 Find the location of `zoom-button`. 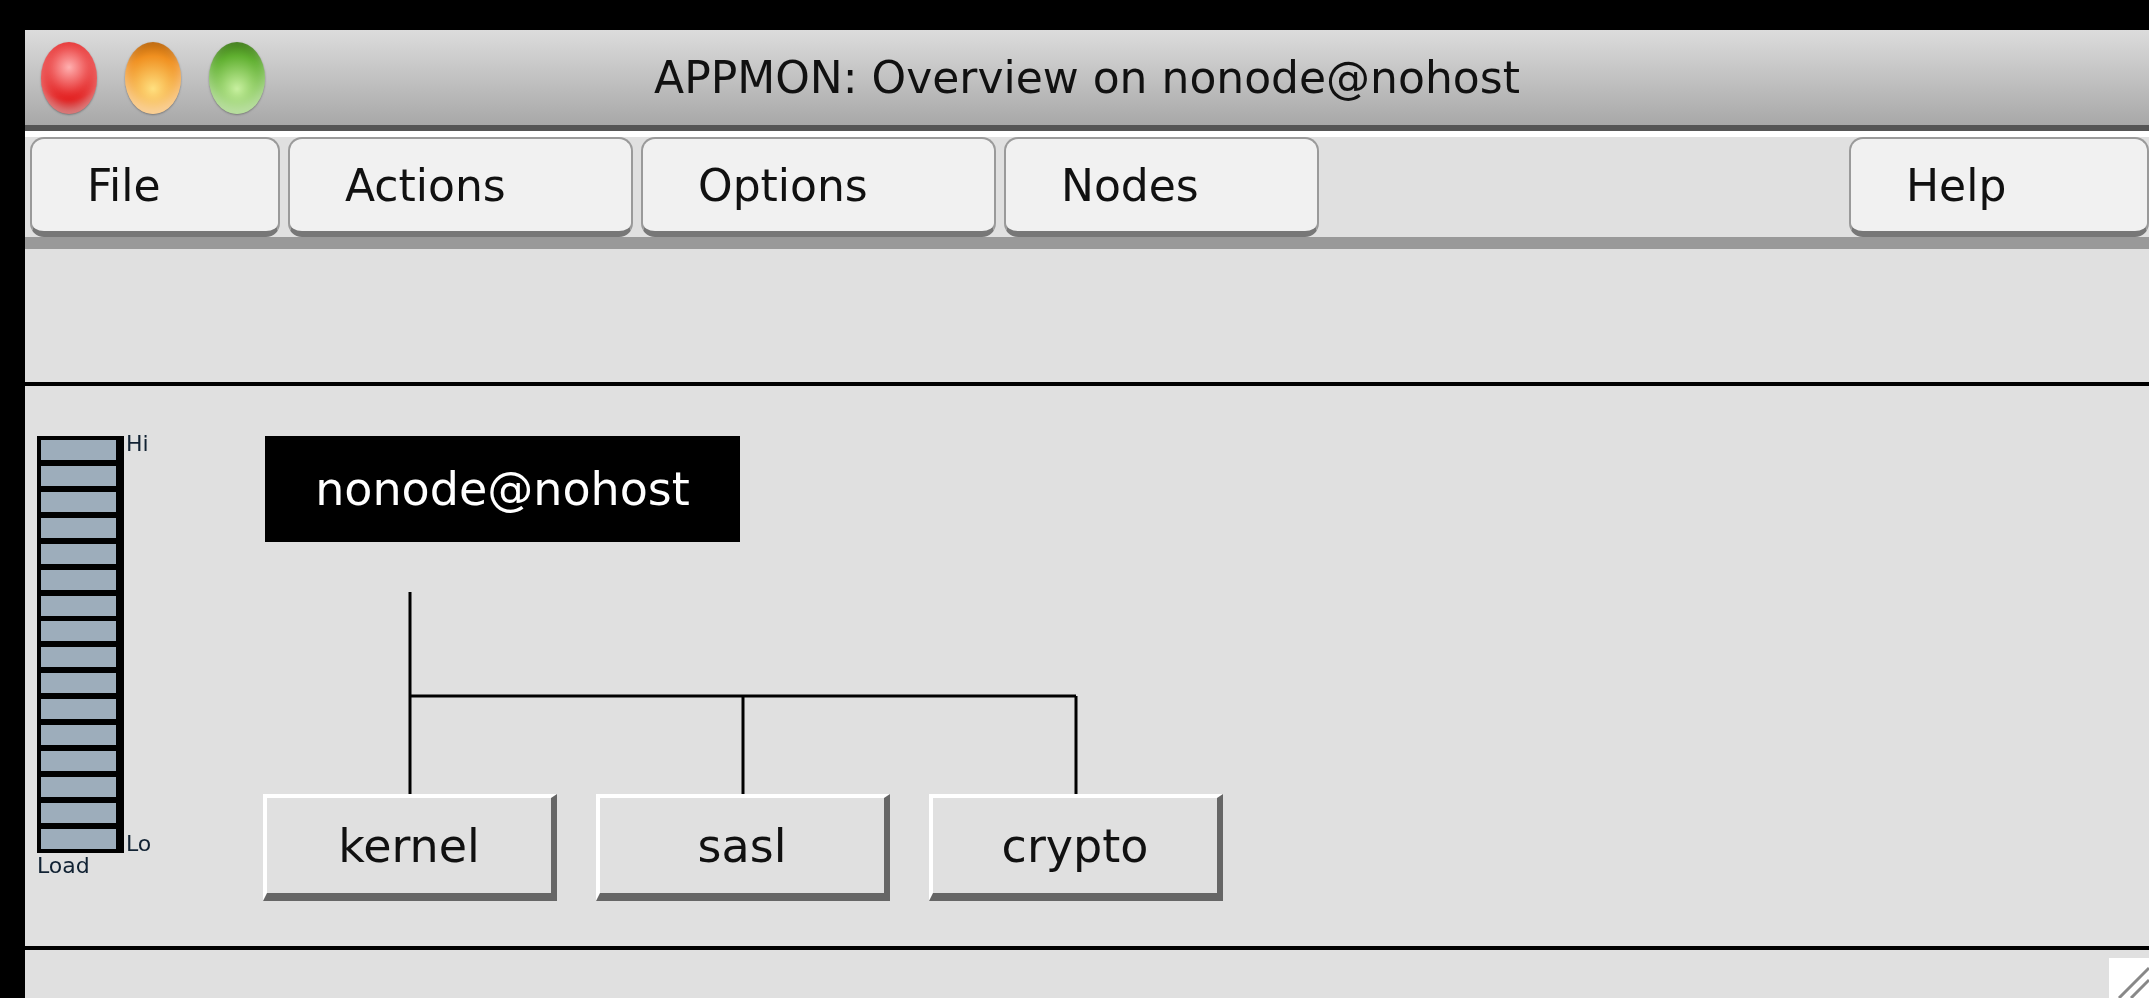

zoom-button is located at coordinates (237, 77).